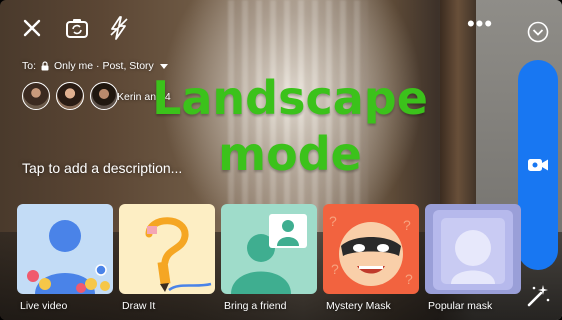 The width and height of the screenshot is (562, 320). What do you see at coordinates (290, 154) in the screenshot?
I see `overlay-line-2: mode` at bounding box center [290, 154].